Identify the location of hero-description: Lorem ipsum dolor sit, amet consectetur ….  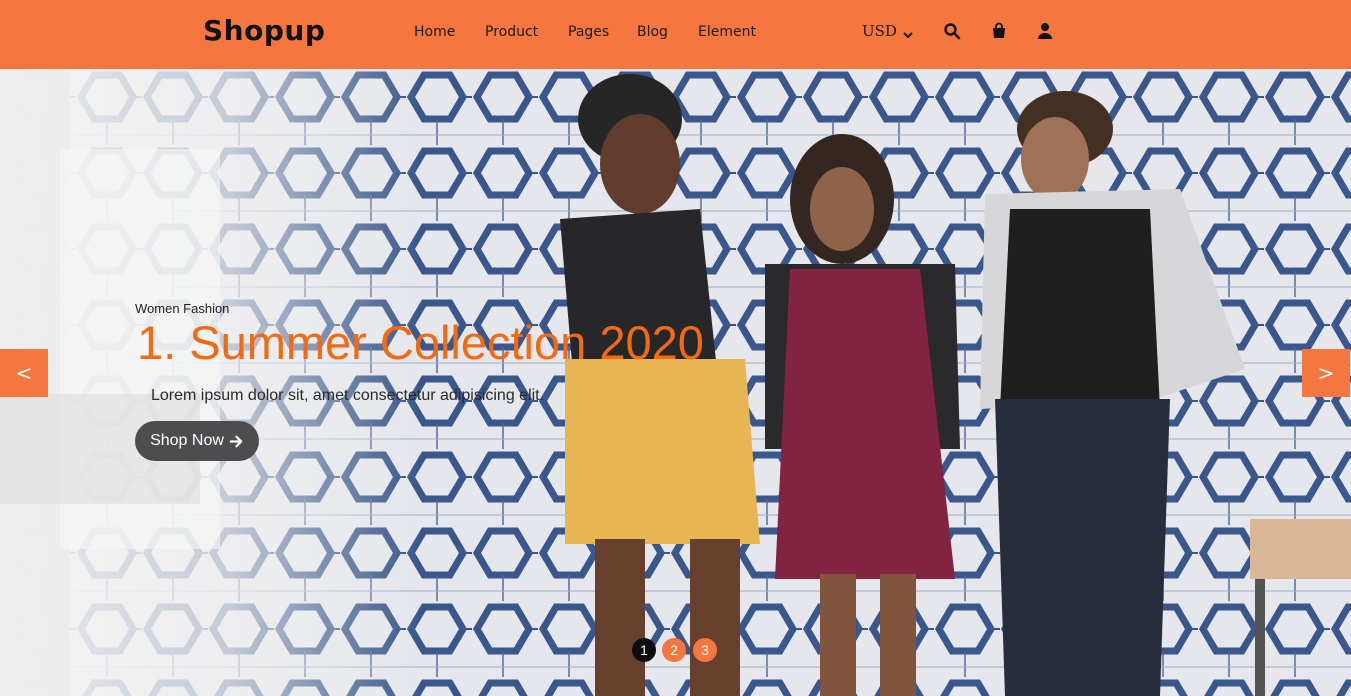
(348, 395).